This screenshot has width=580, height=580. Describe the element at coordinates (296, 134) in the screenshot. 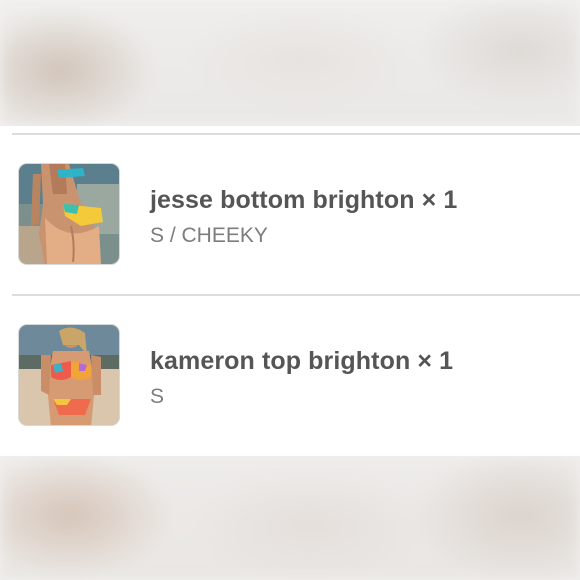

I see `divider-top` at that location.